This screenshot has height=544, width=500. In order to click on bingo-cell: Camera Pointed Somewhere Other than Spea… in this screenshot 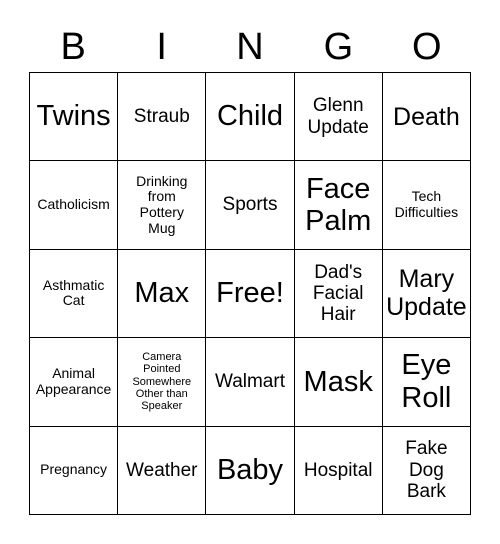, I will do `click(162, 382)`.